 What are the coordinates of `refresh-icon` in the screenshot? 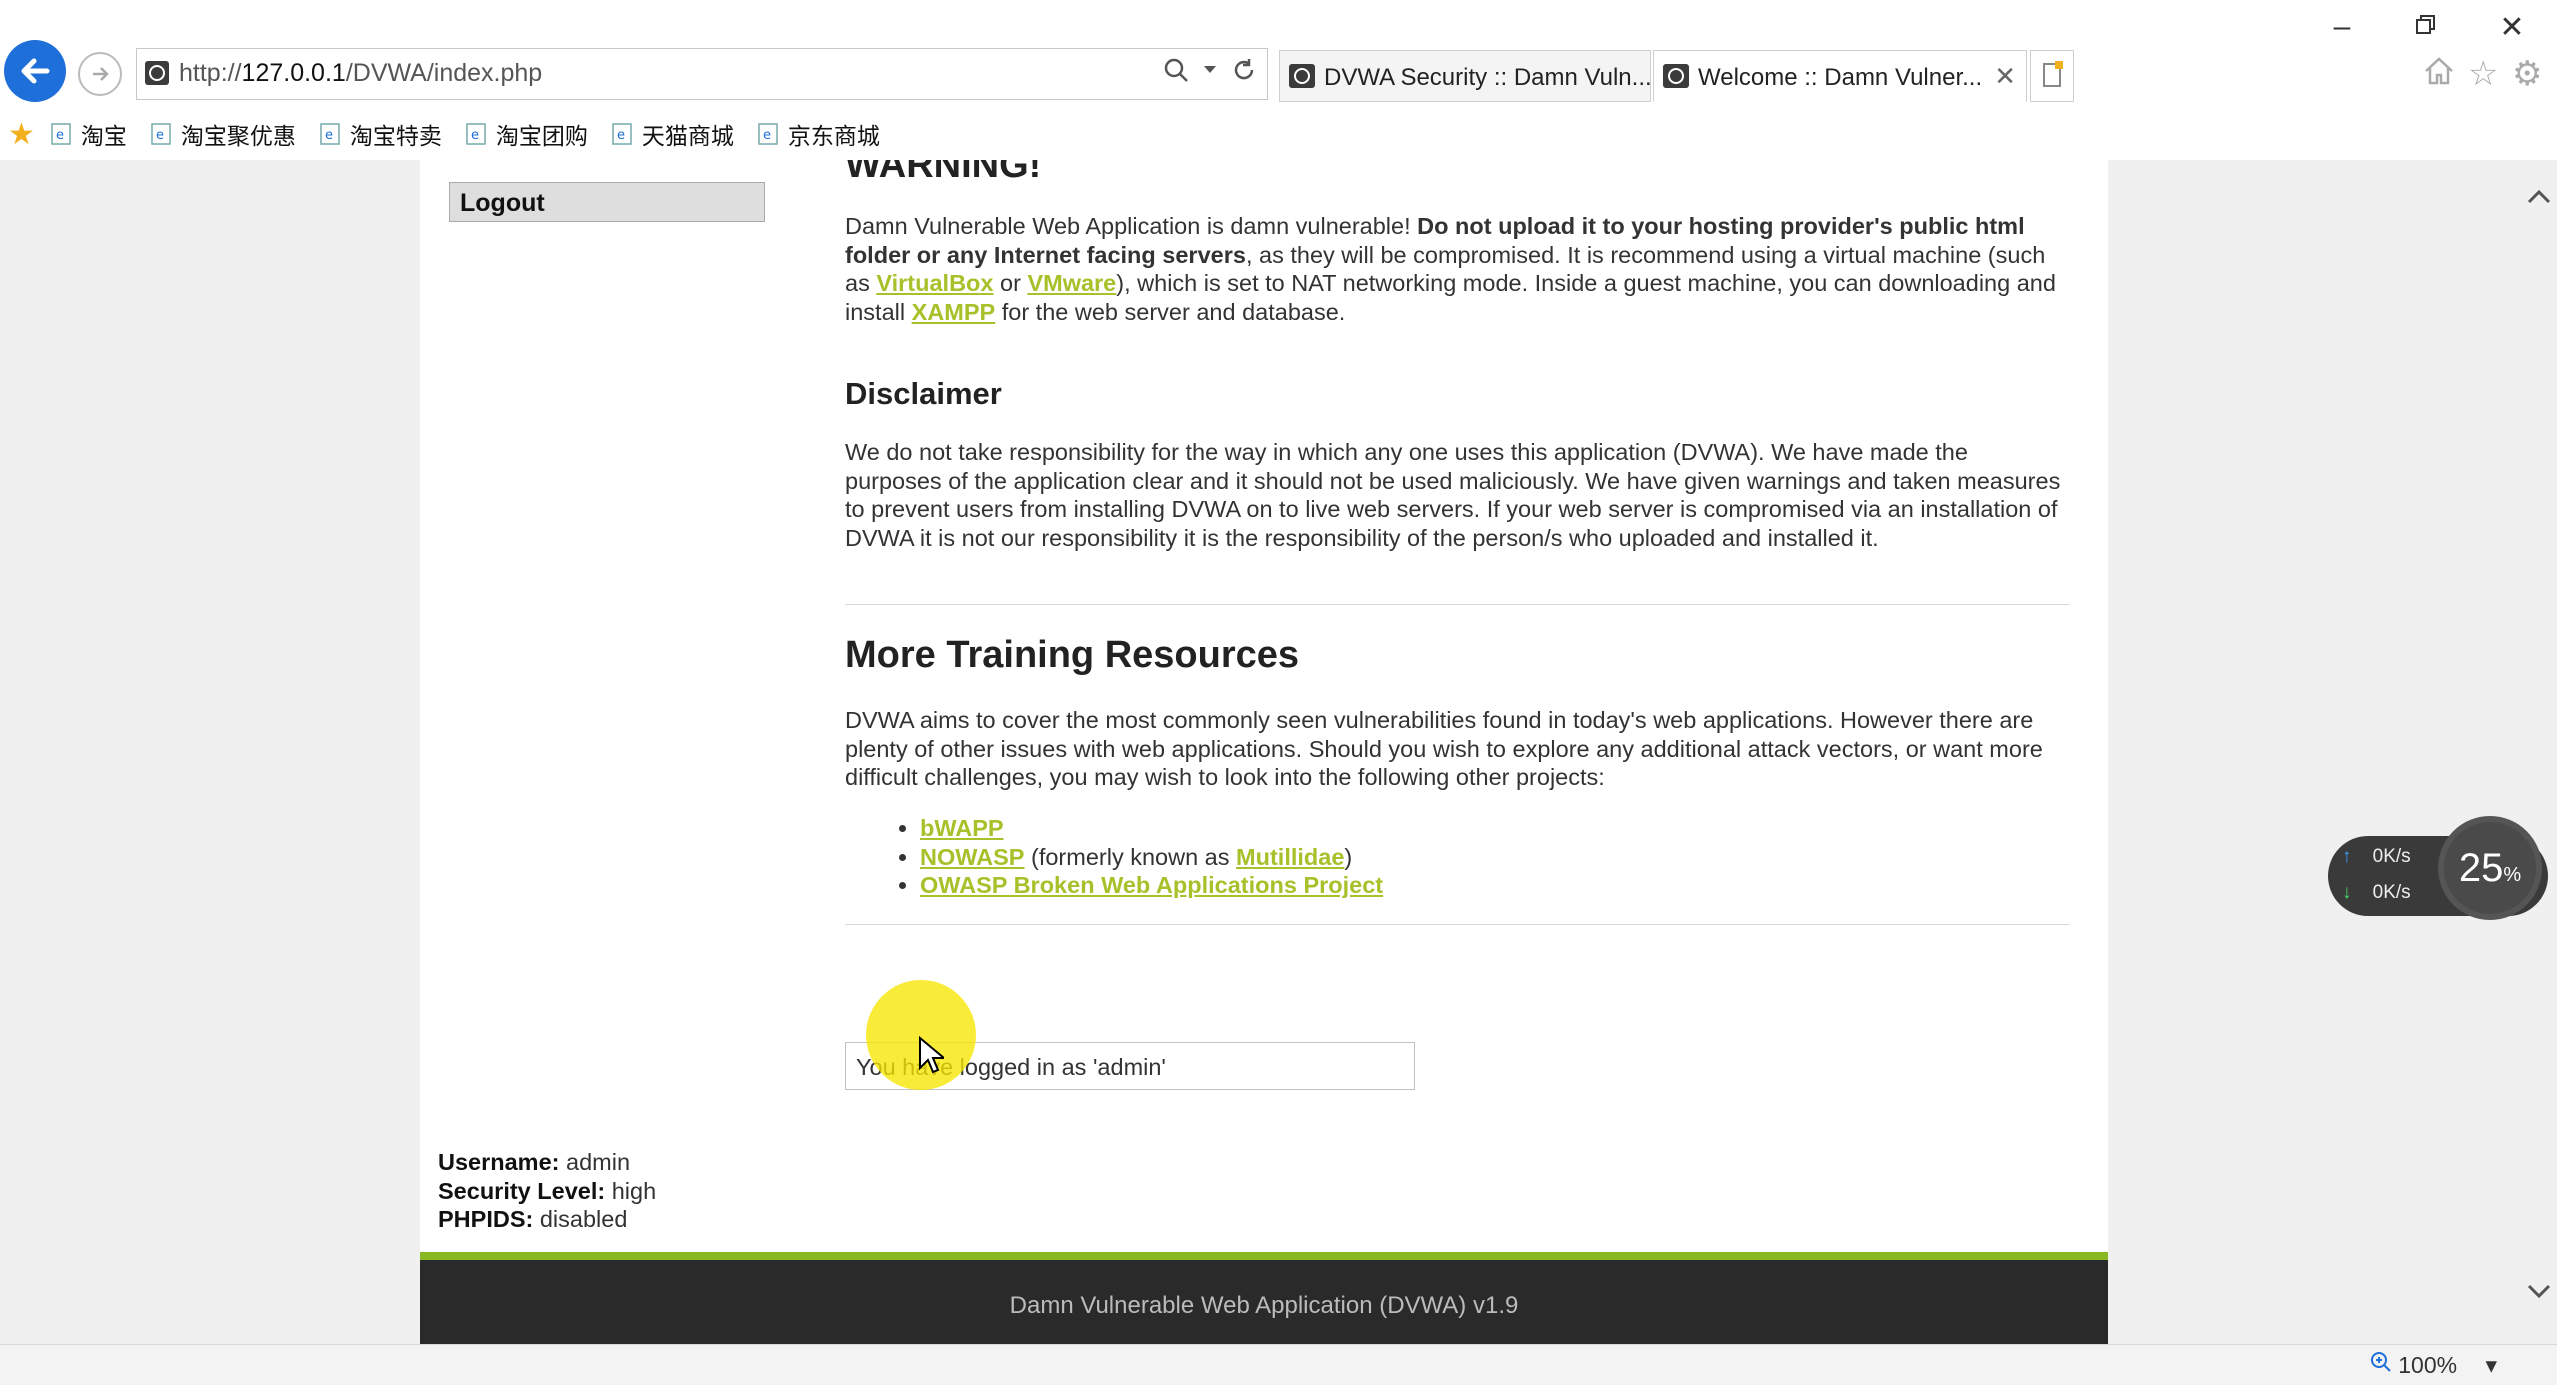 It's located at (1244, 70).